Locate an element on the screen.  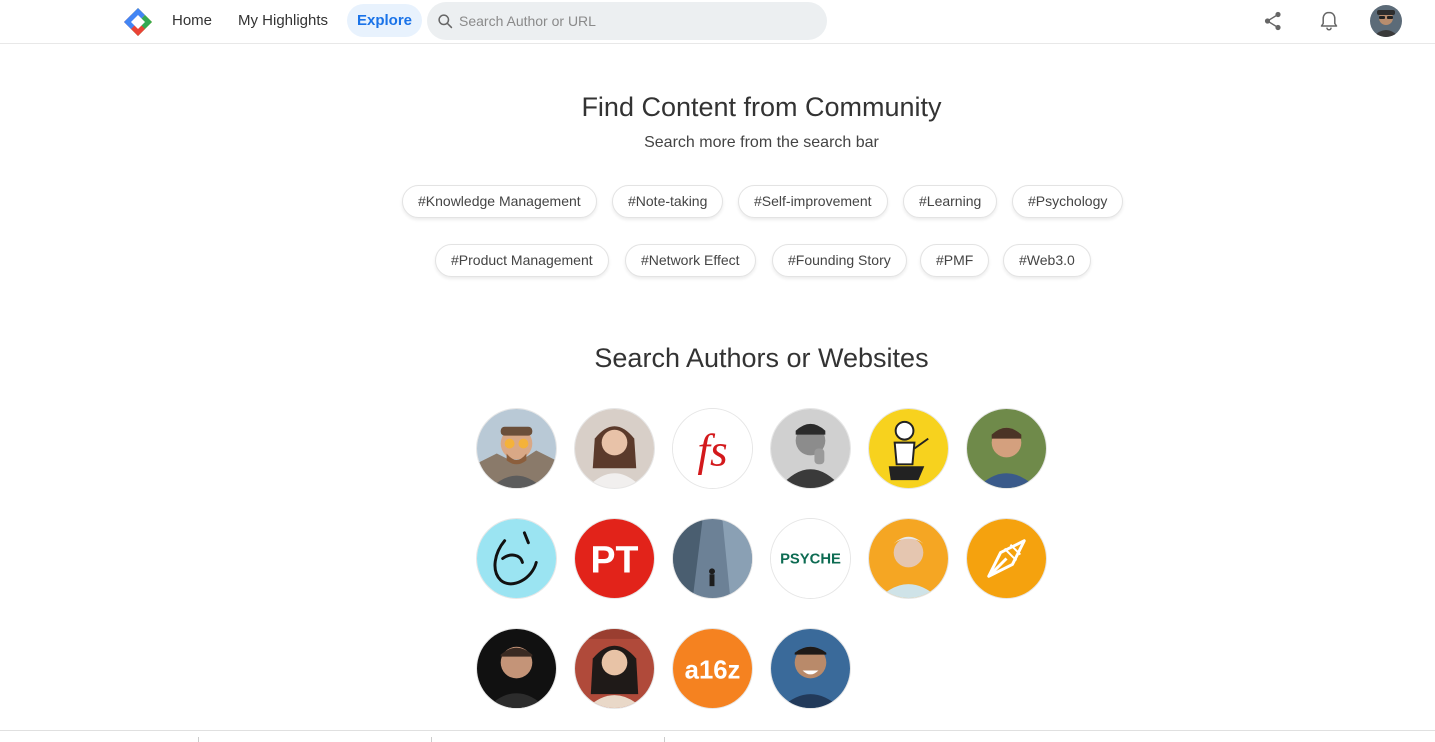
author-avatar: PSYCHE is located at coordinates (810, 558).